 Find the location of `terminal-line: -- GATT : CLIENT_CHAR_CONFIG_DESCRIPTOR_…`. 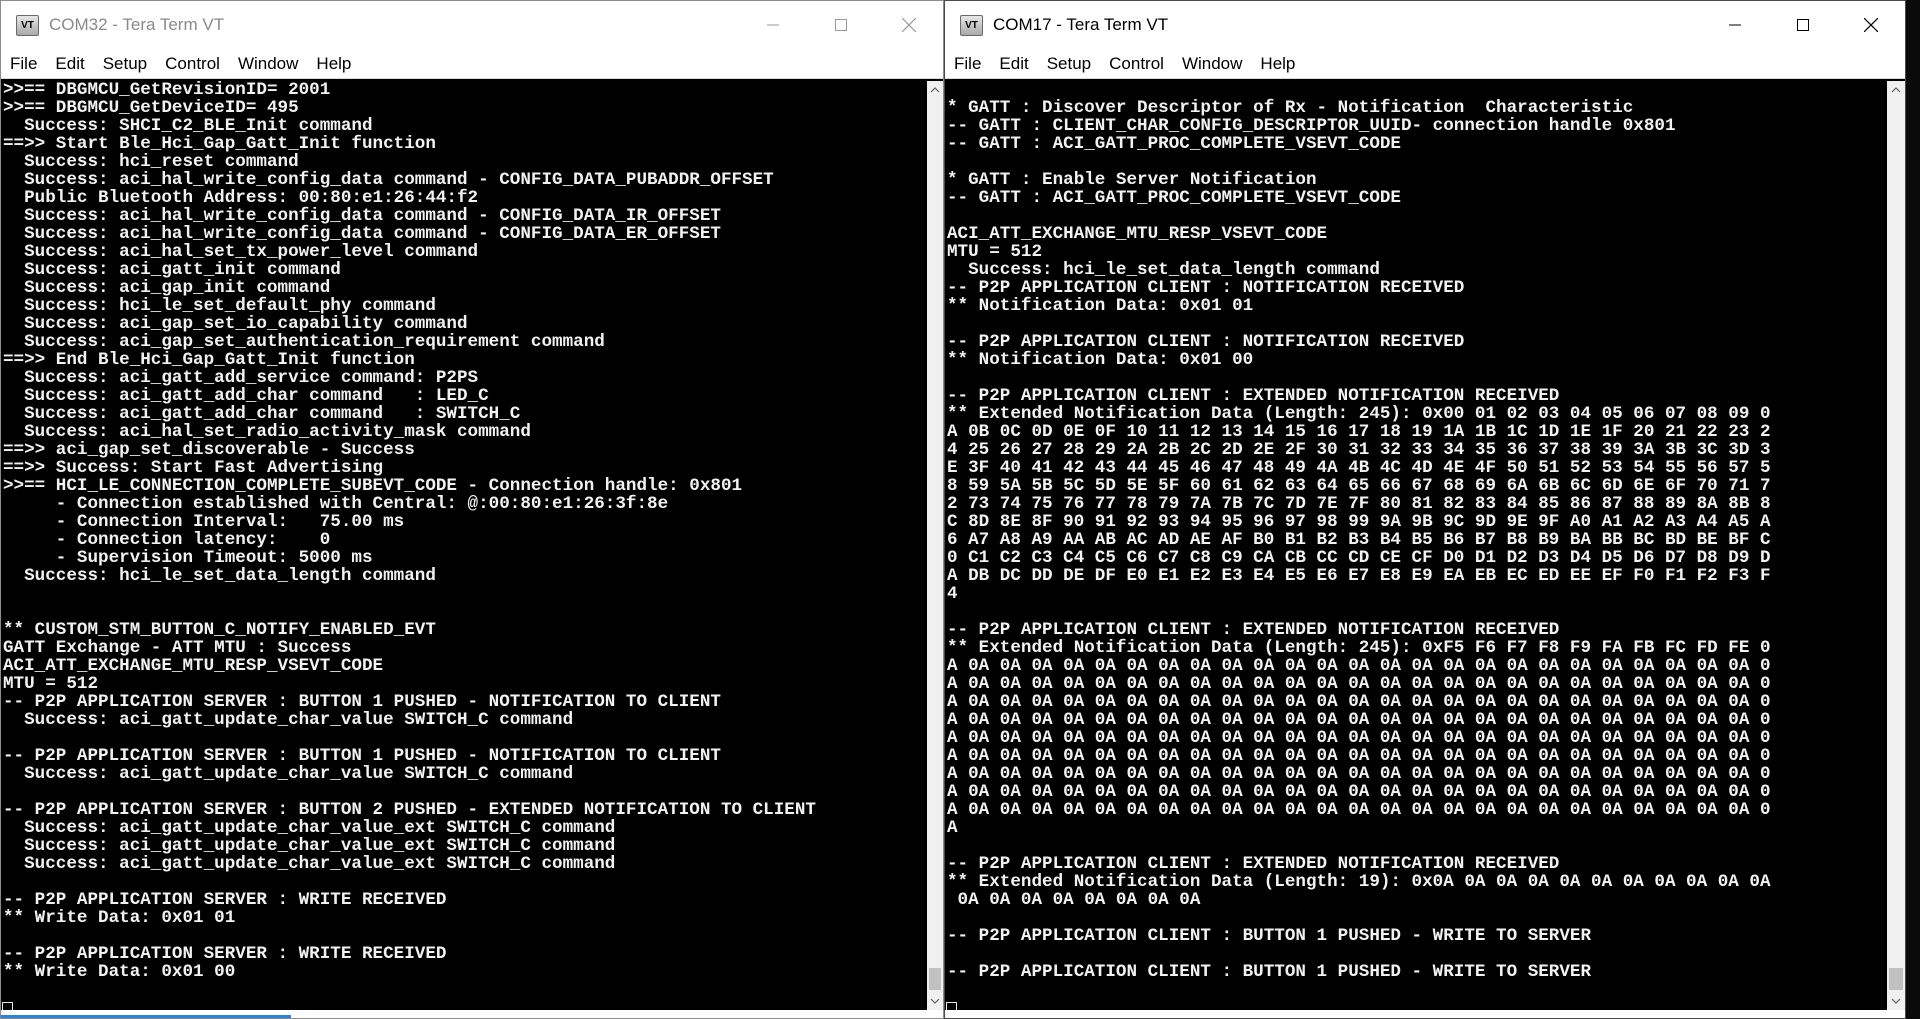

terminal-line: -- GATT : CLIENT_CHAR_CONFIG_DESCRIPTOR_… is located at coordinates (1311, 126).